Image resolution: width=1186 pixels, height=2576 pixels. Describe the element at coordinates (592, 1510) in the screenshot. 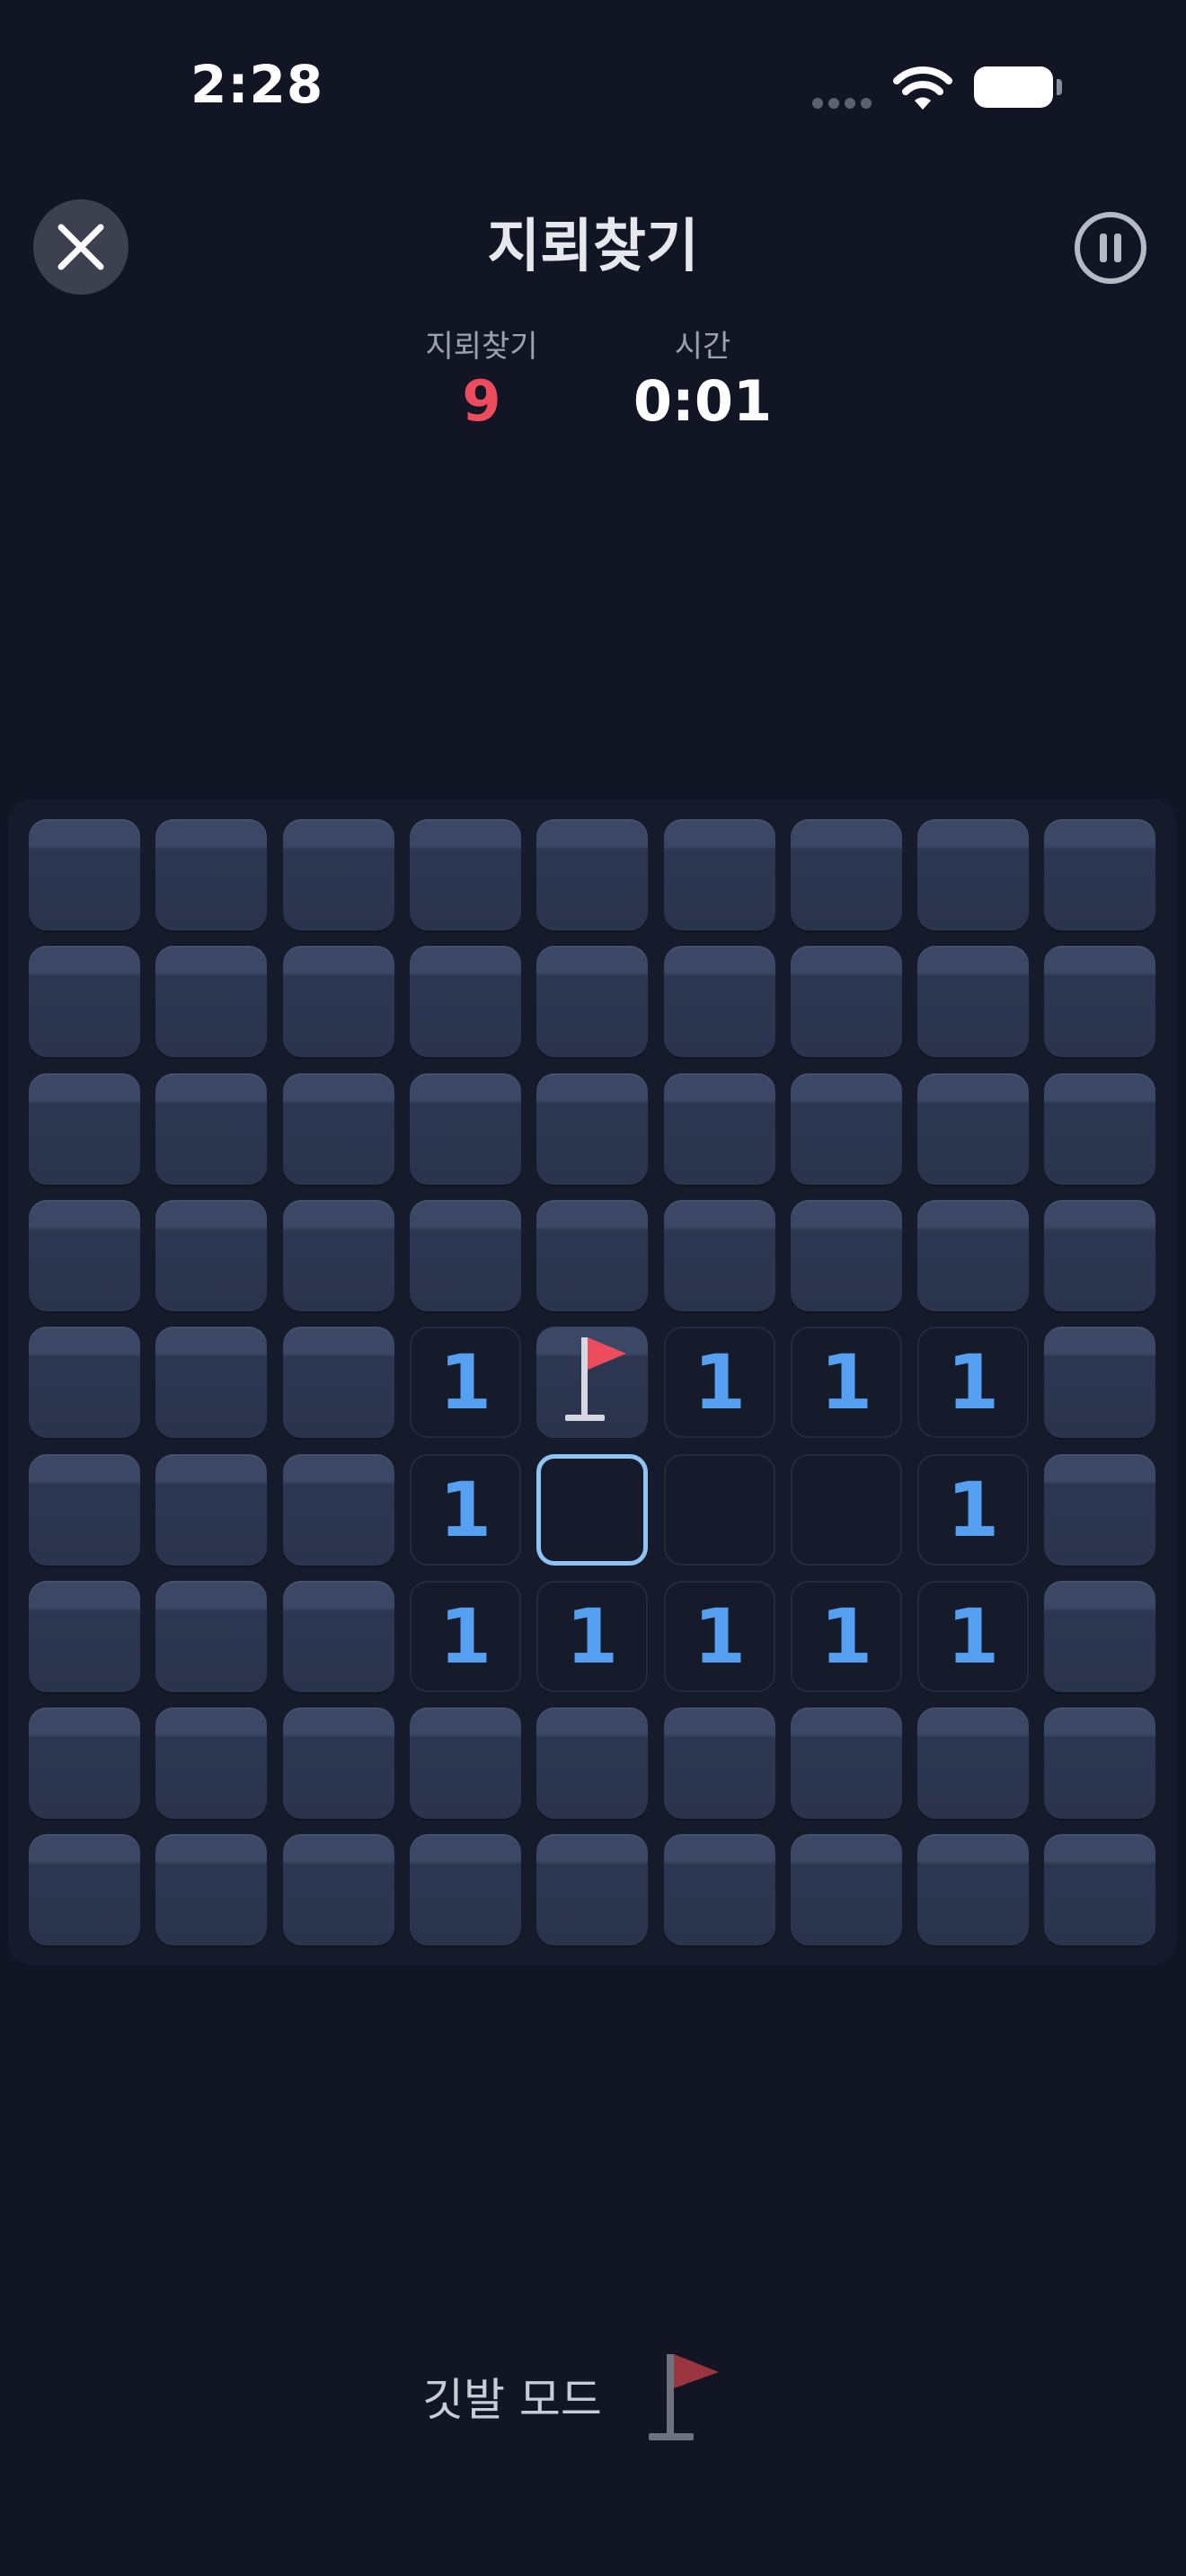

I see `cell-selected` at that location.